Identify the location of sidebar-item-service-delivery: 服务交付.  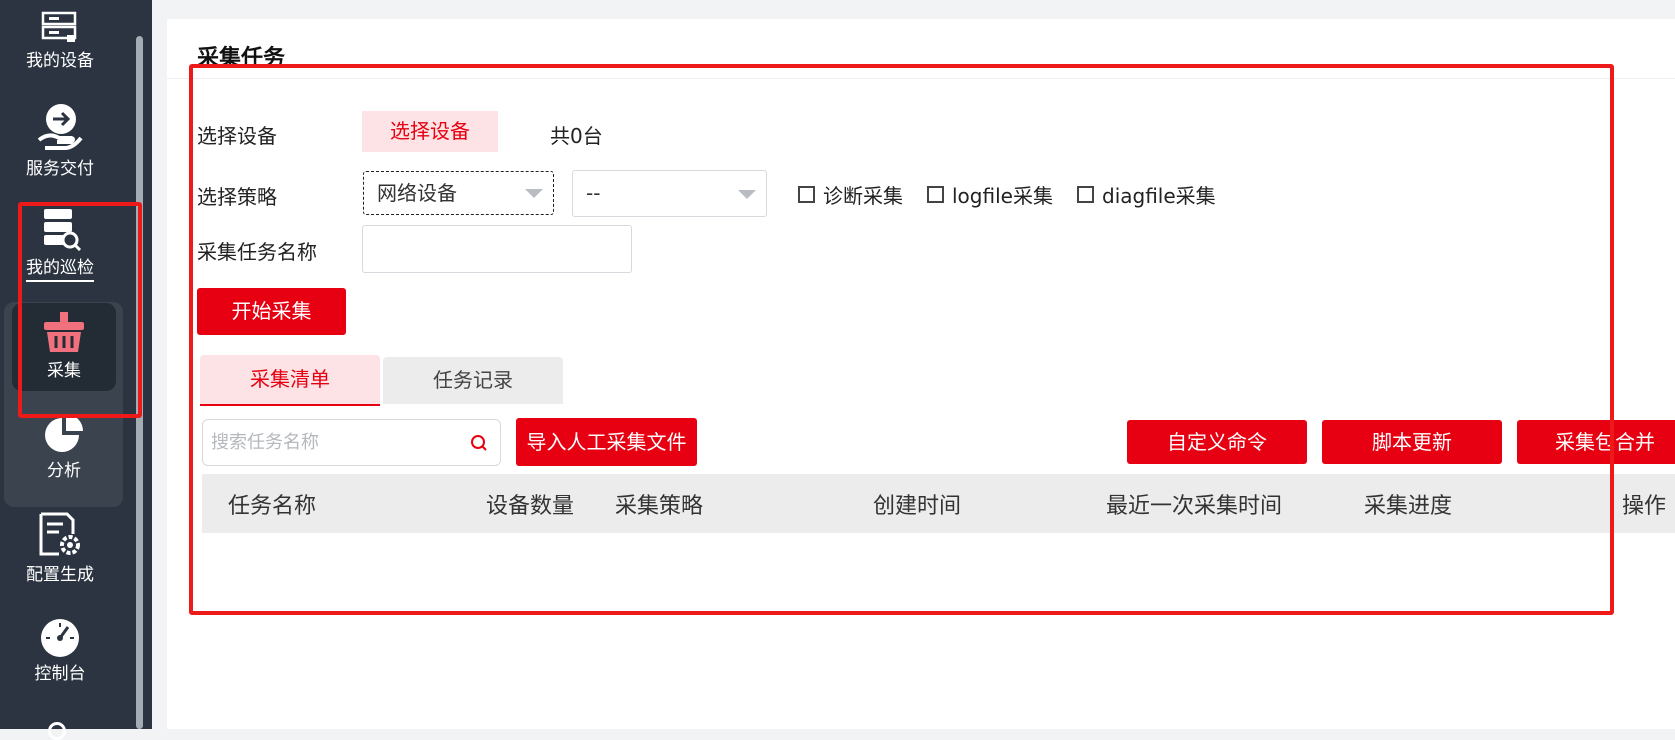
(60, 140).